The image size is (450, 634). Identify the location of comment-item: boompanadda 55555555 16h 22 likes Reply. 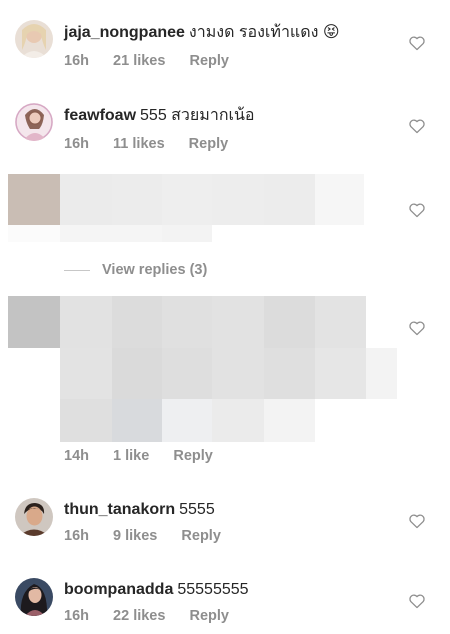
(225, 595).